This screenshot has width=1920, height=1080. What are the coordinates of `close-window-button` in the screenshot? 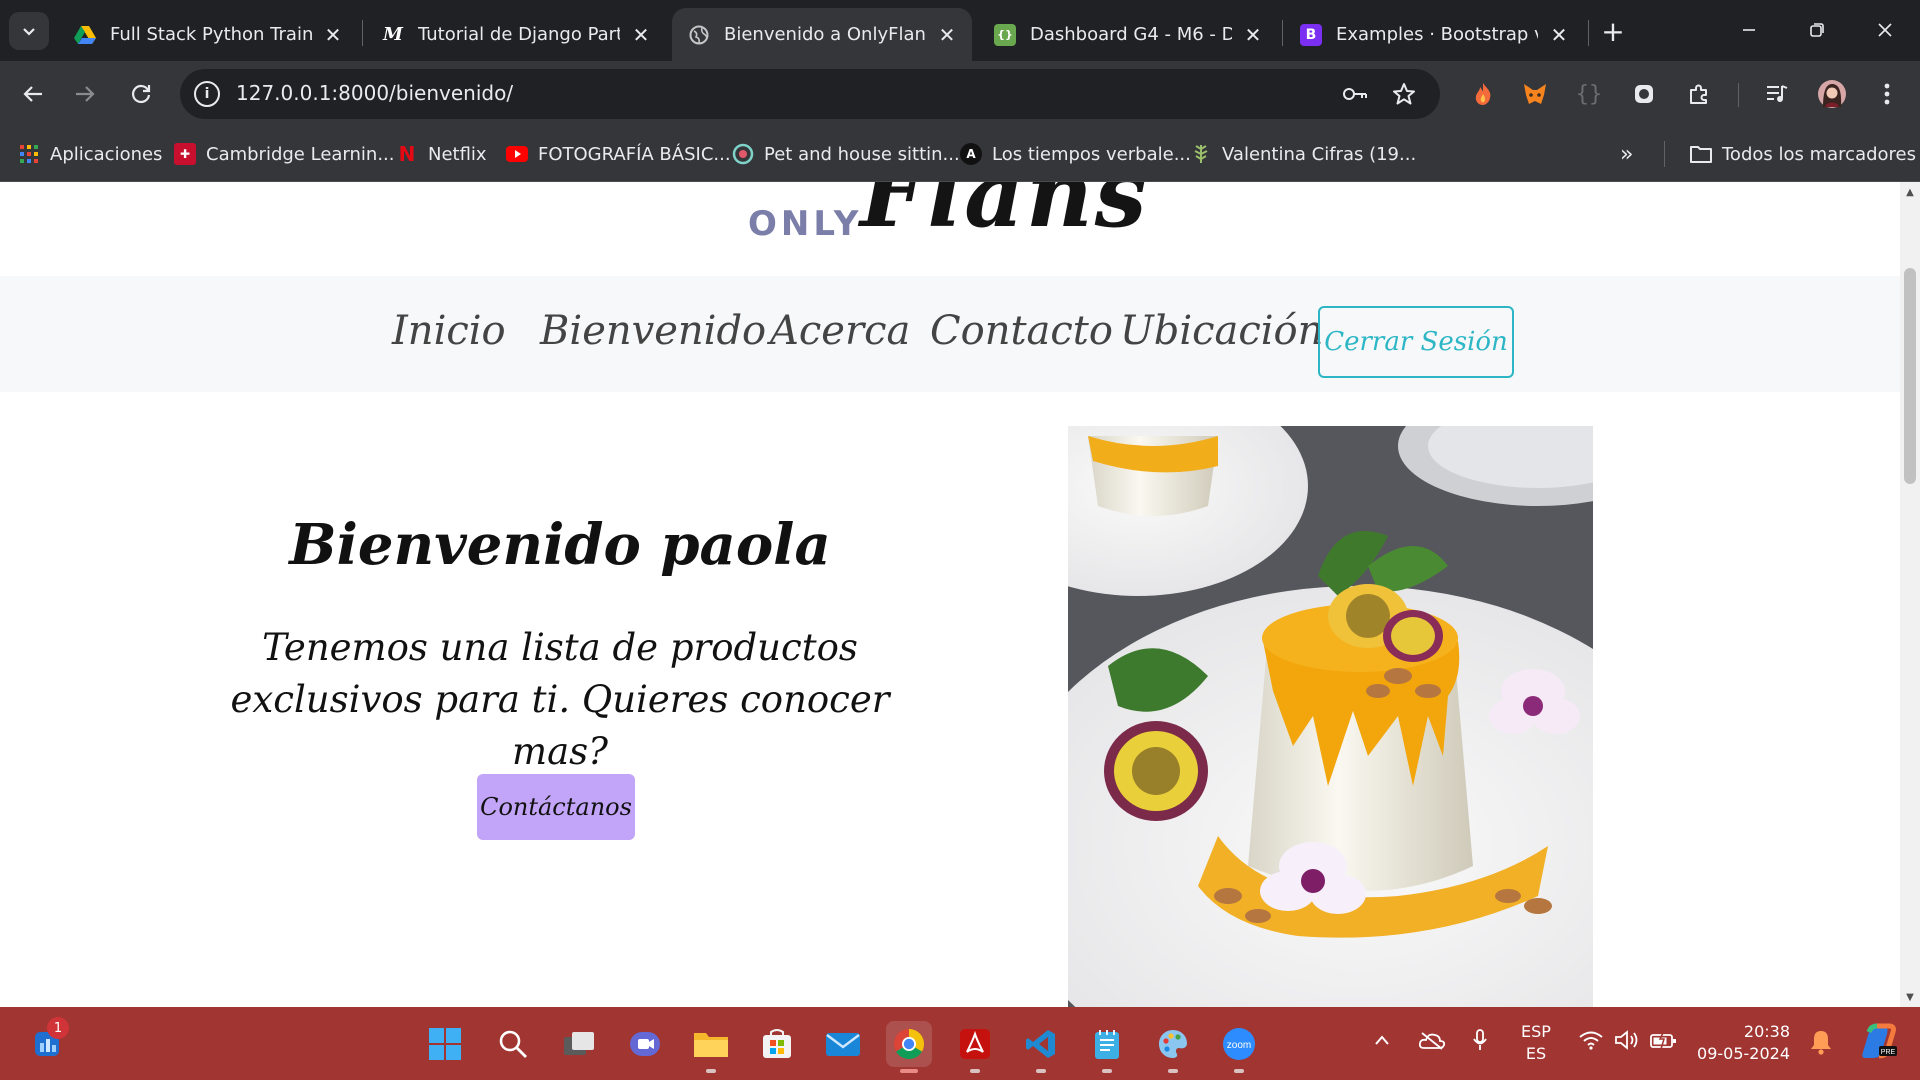 It's located at (1885, 30).